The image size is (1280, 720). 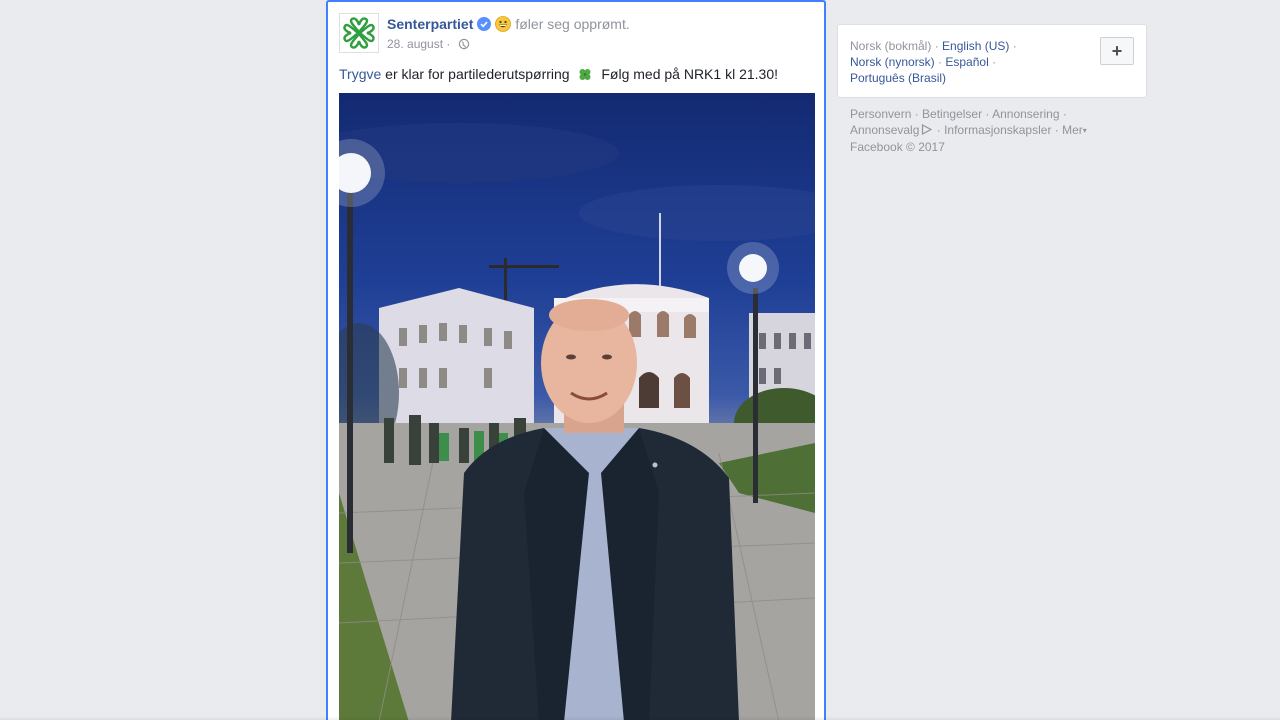 I want to click on footer-link-more: Mer, so click(x=1072, y=130).